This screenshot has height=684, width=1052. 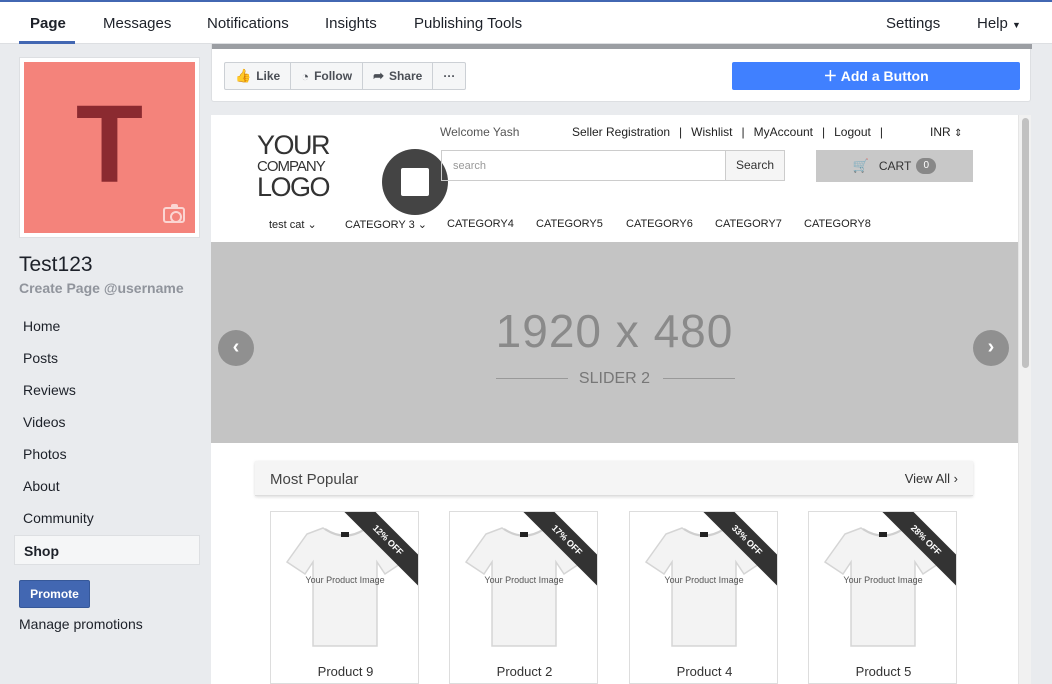 I want to click on slider-next-icon: ›, so click(x=991, y=348).